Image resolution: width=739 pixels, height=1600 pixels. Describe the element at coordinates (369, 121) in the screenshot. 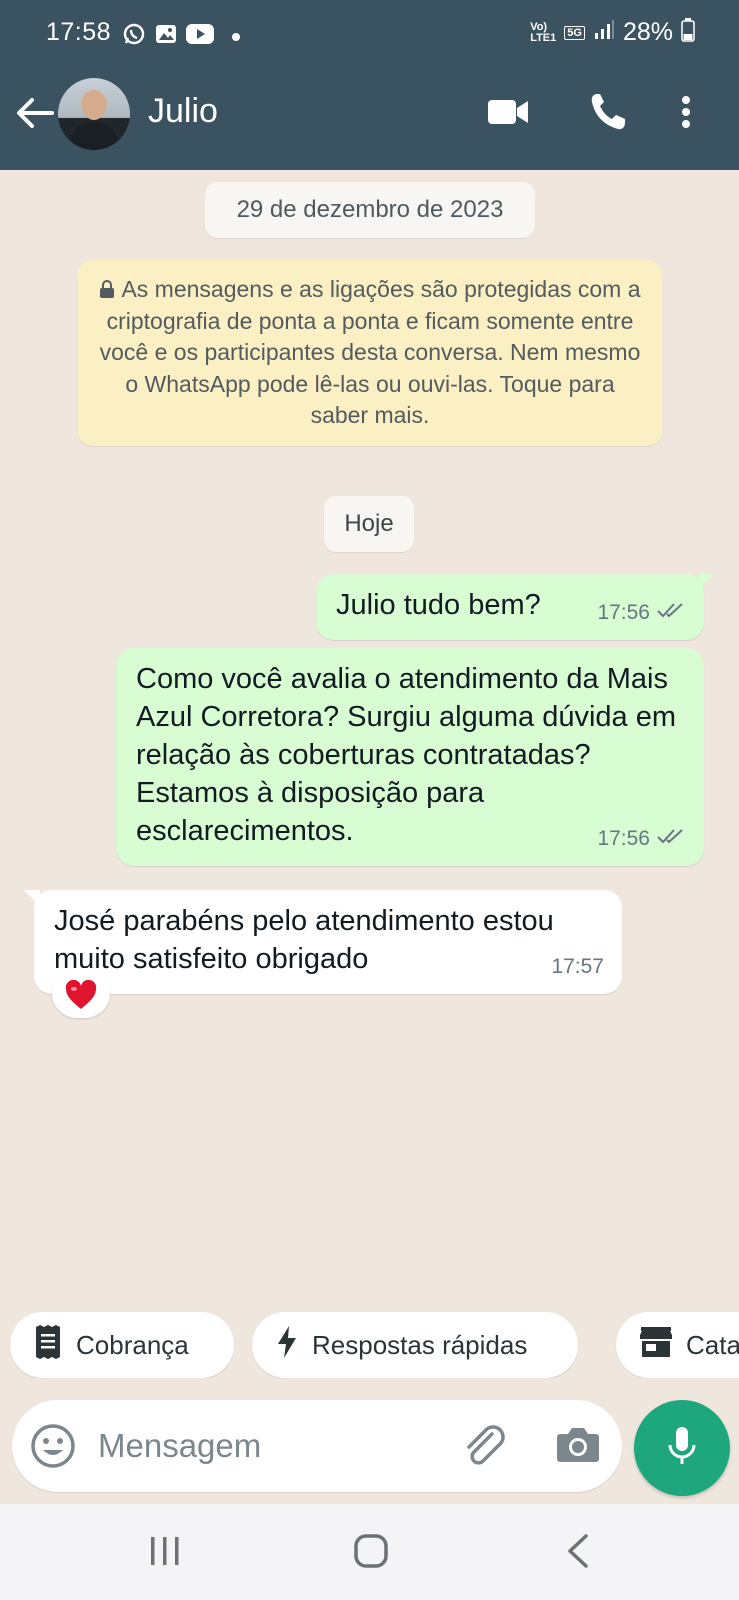

I see `chat-app-bar: Julio` at that location.